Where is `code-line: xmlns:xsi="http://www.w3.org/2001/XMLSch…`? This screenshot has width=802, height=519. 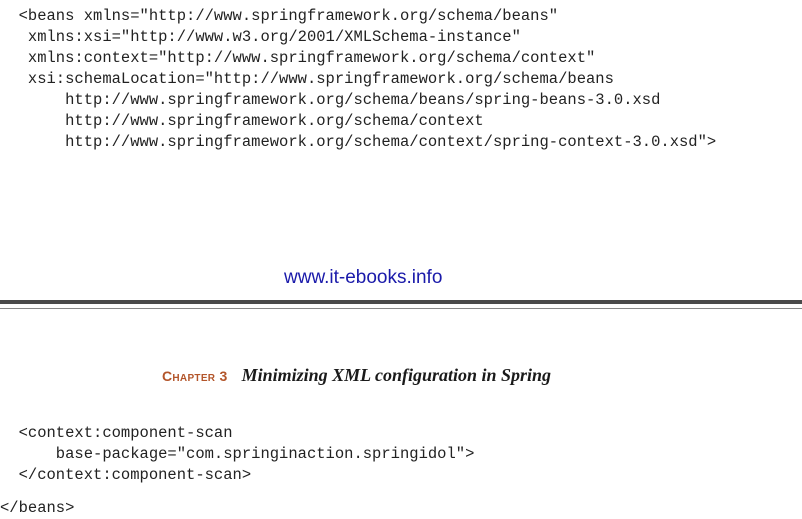
code-line: xmlns:xsi="http://www.w3.org/2001/XMLSch… is located at coordinates (260, 37).